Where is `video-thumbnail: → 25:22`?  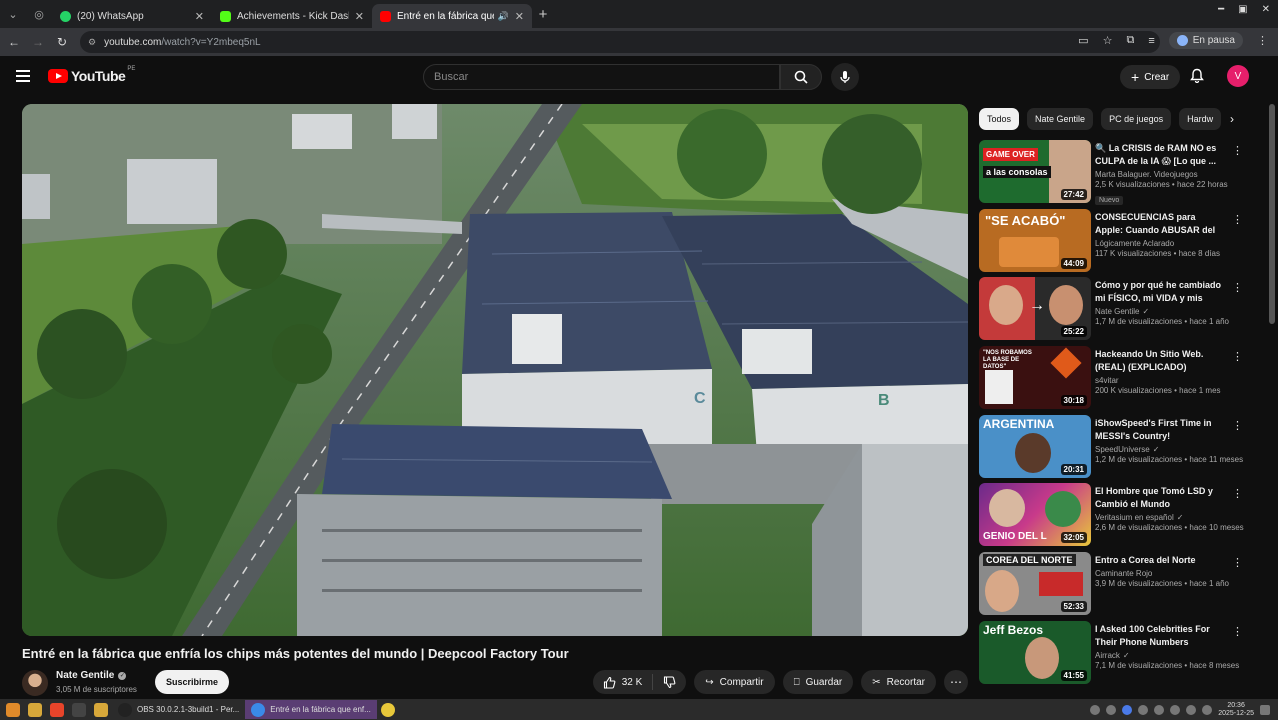
video-thumbnail: → 25:22 is located at coordinates (1035, 309).